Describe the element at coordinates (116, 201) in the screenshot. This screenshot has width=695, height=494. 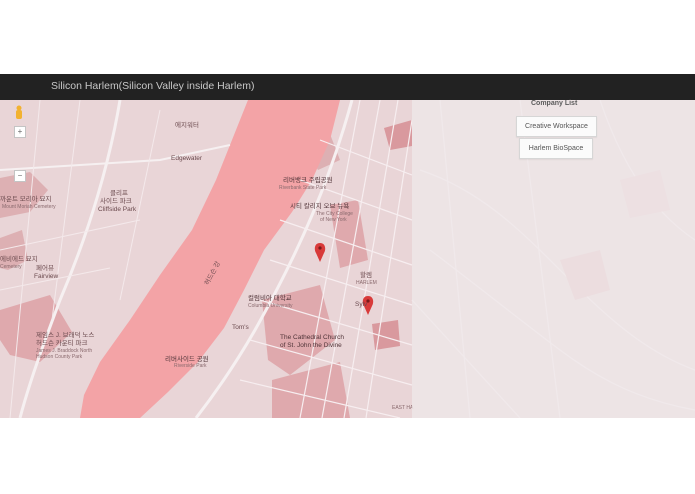
I see `label-cliffside-kr2: 사이드 파크` at that location.